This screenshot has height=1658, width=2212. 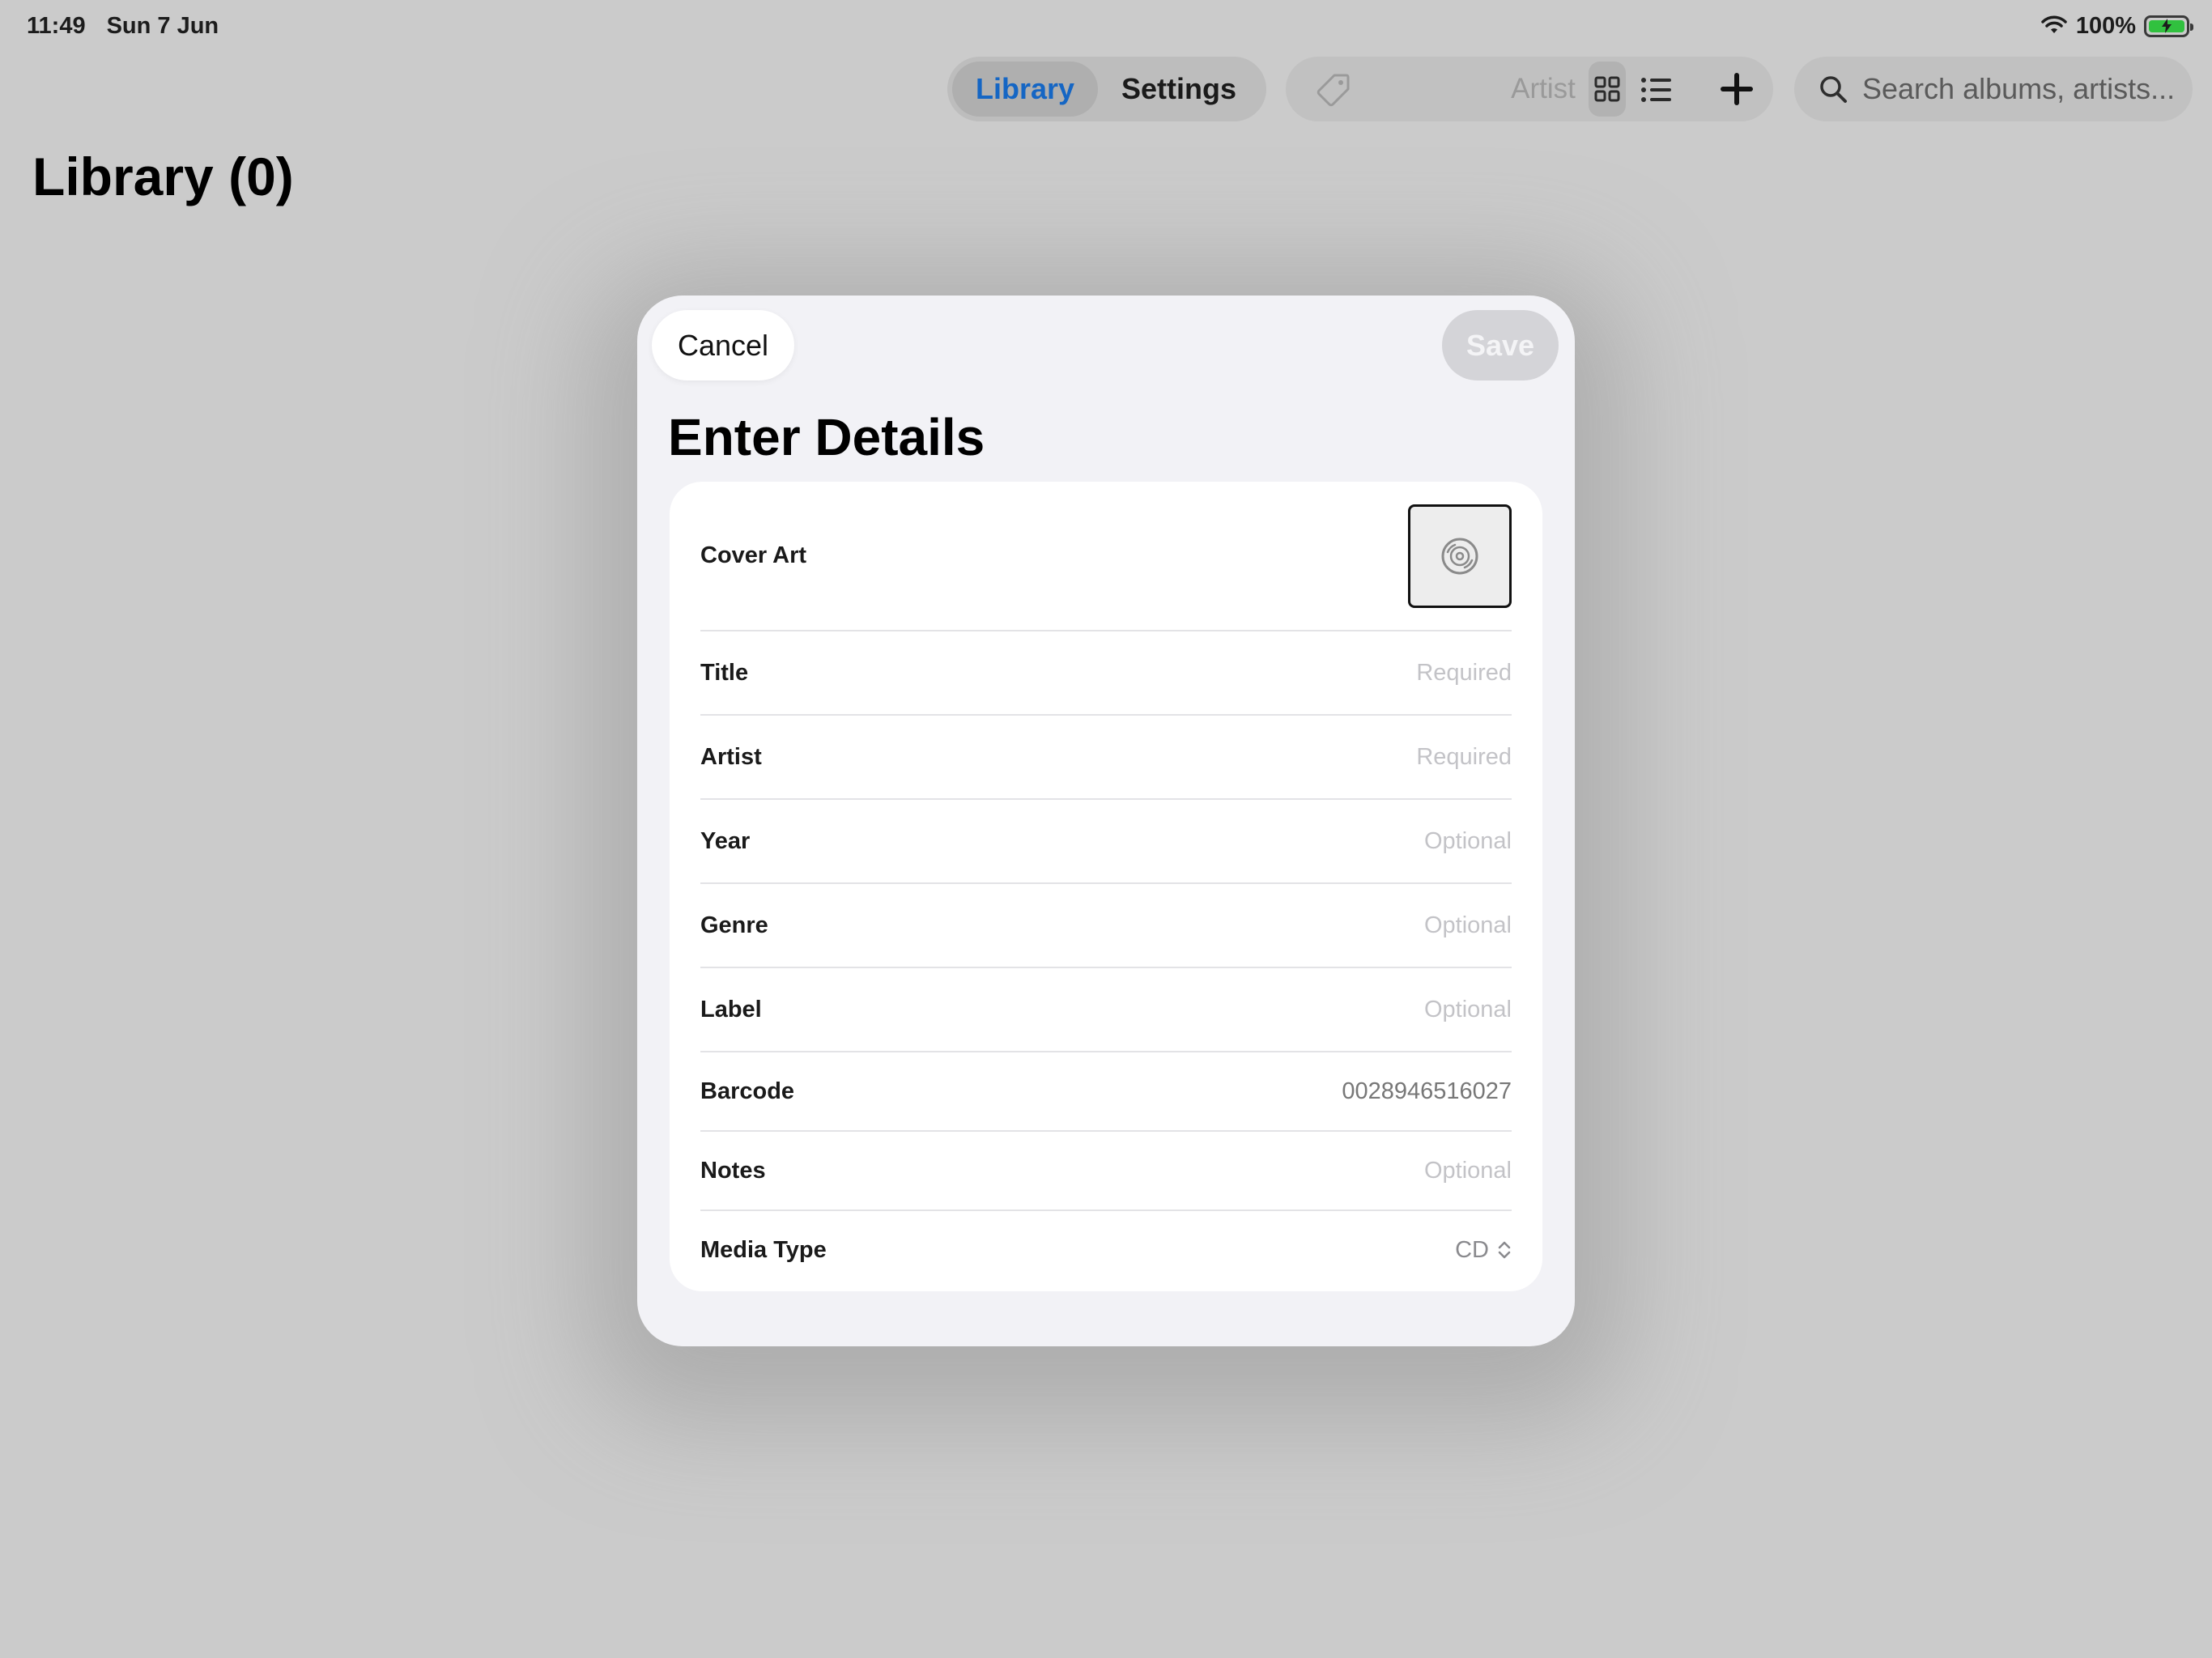 What do you see at coordinates (1106, 842) in the screenshot?
I see `row-year: Year` at bounding box center [1106, 842].